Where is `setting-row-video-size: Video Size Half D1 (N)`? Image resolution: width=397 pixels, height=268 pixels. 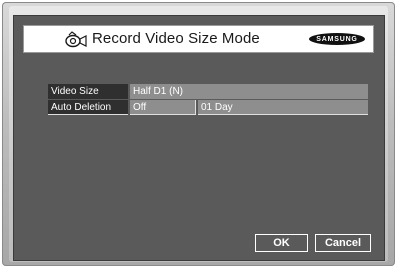 setting-row-video-size: Video Size Half D1 (N) is located at coordinates (208, 91).